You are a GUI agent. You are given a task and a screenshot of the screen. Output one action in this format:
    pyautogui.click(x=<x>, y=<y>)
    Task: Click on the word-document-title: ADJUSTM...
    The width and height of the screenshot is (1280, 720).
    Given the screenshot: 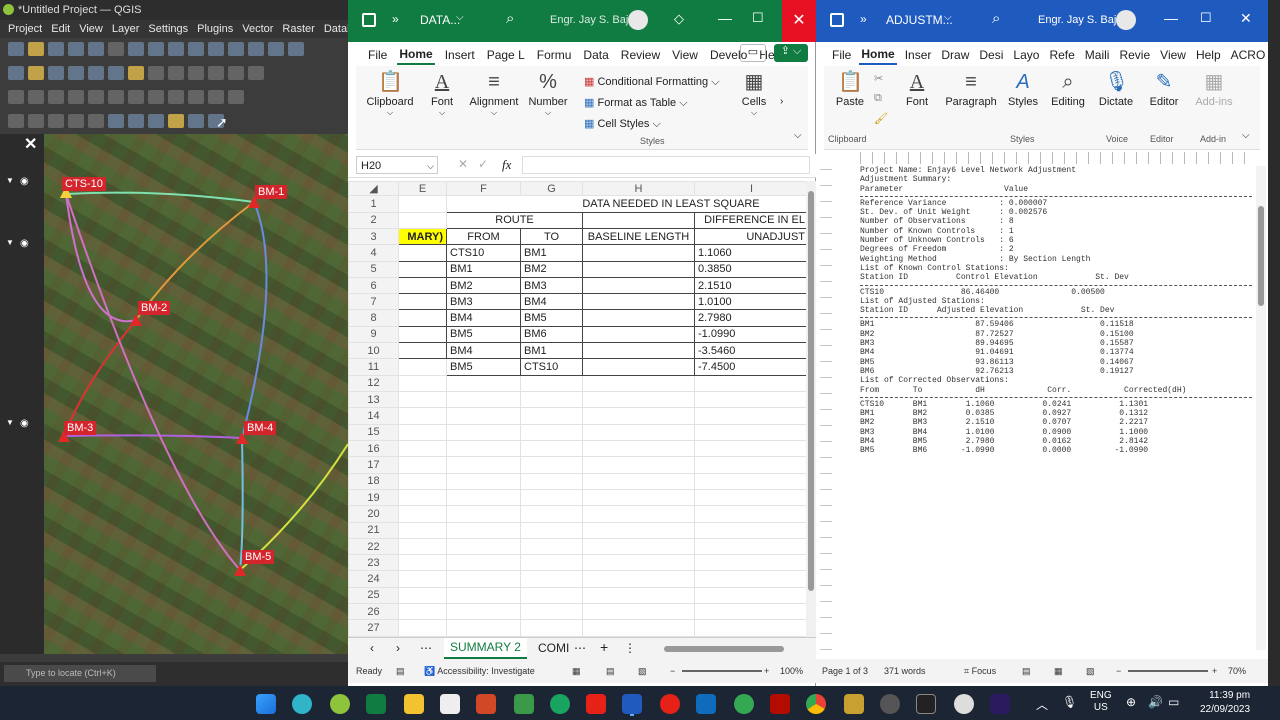 What is the action you would take?
    pyautogui.click(x=919, y=20)
    